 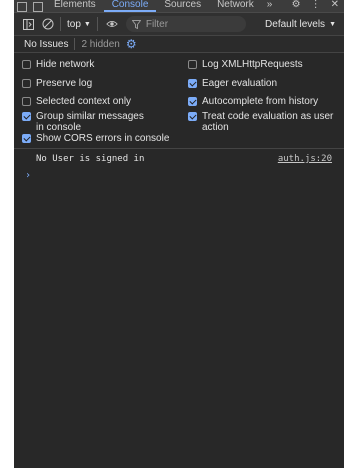 What do you see at coordinates (260, 101) in the screenshot?
I see `autocomplete-history-label: Autocomplete from history` at bounding box center [260, 101].